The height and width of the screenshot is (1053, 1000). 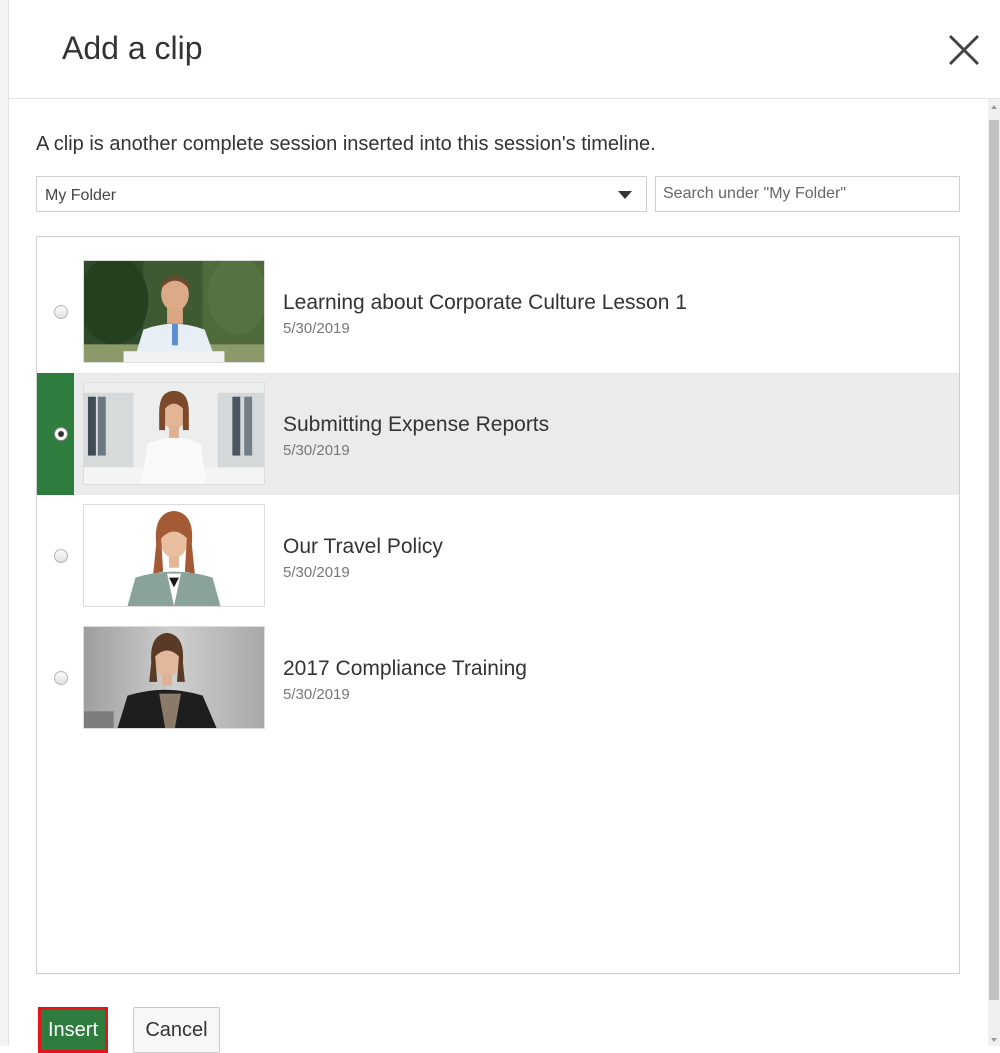 I want to click on scrollbar-thumb, so click(x=994, y=560).